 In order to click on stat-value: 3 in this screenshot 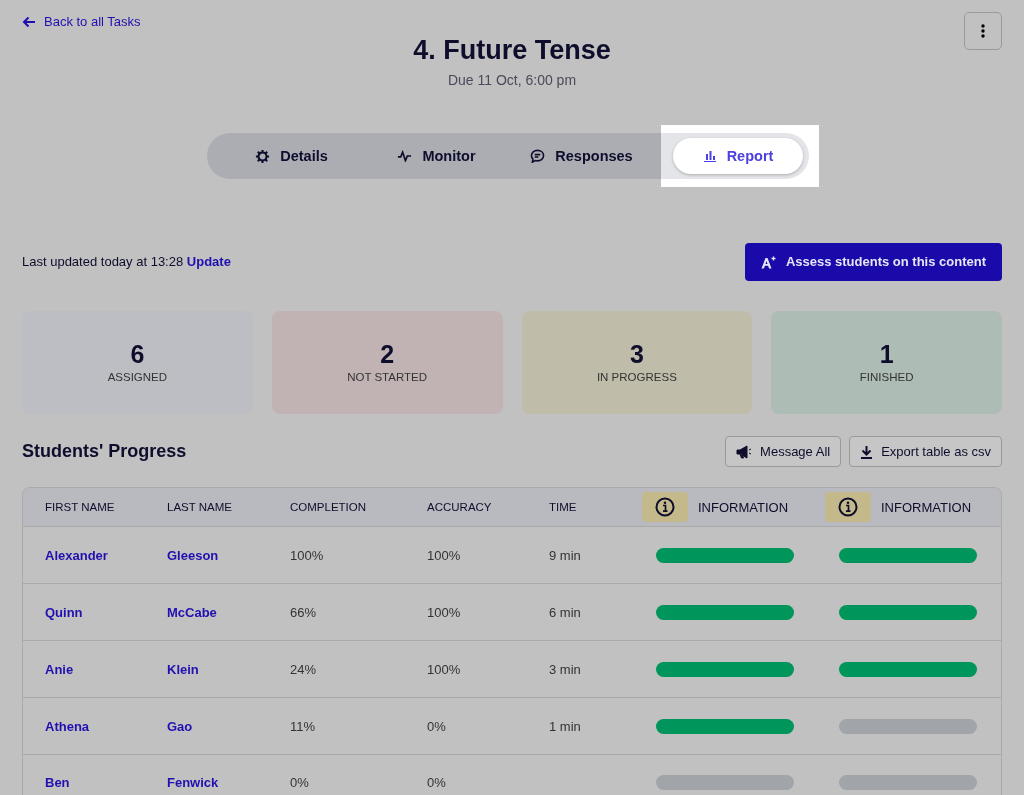, I will do `click(636, 353)`.